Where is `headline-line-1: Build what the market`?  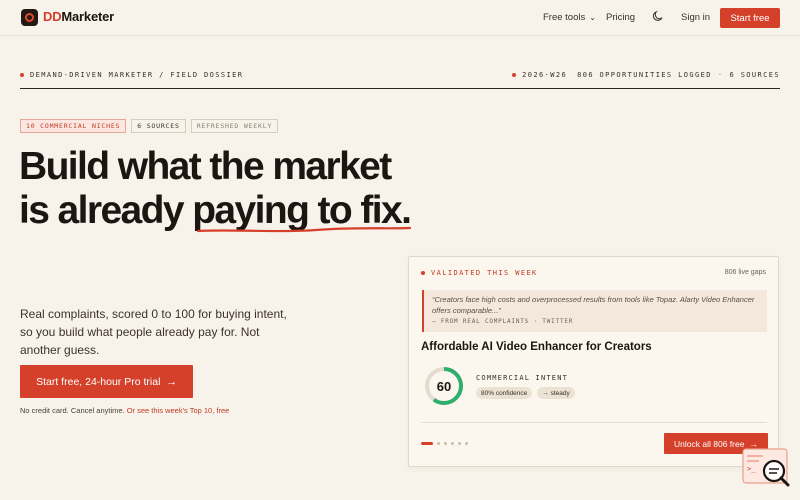 headline-line-1: Build what the market is located at coordinates (205, 166).